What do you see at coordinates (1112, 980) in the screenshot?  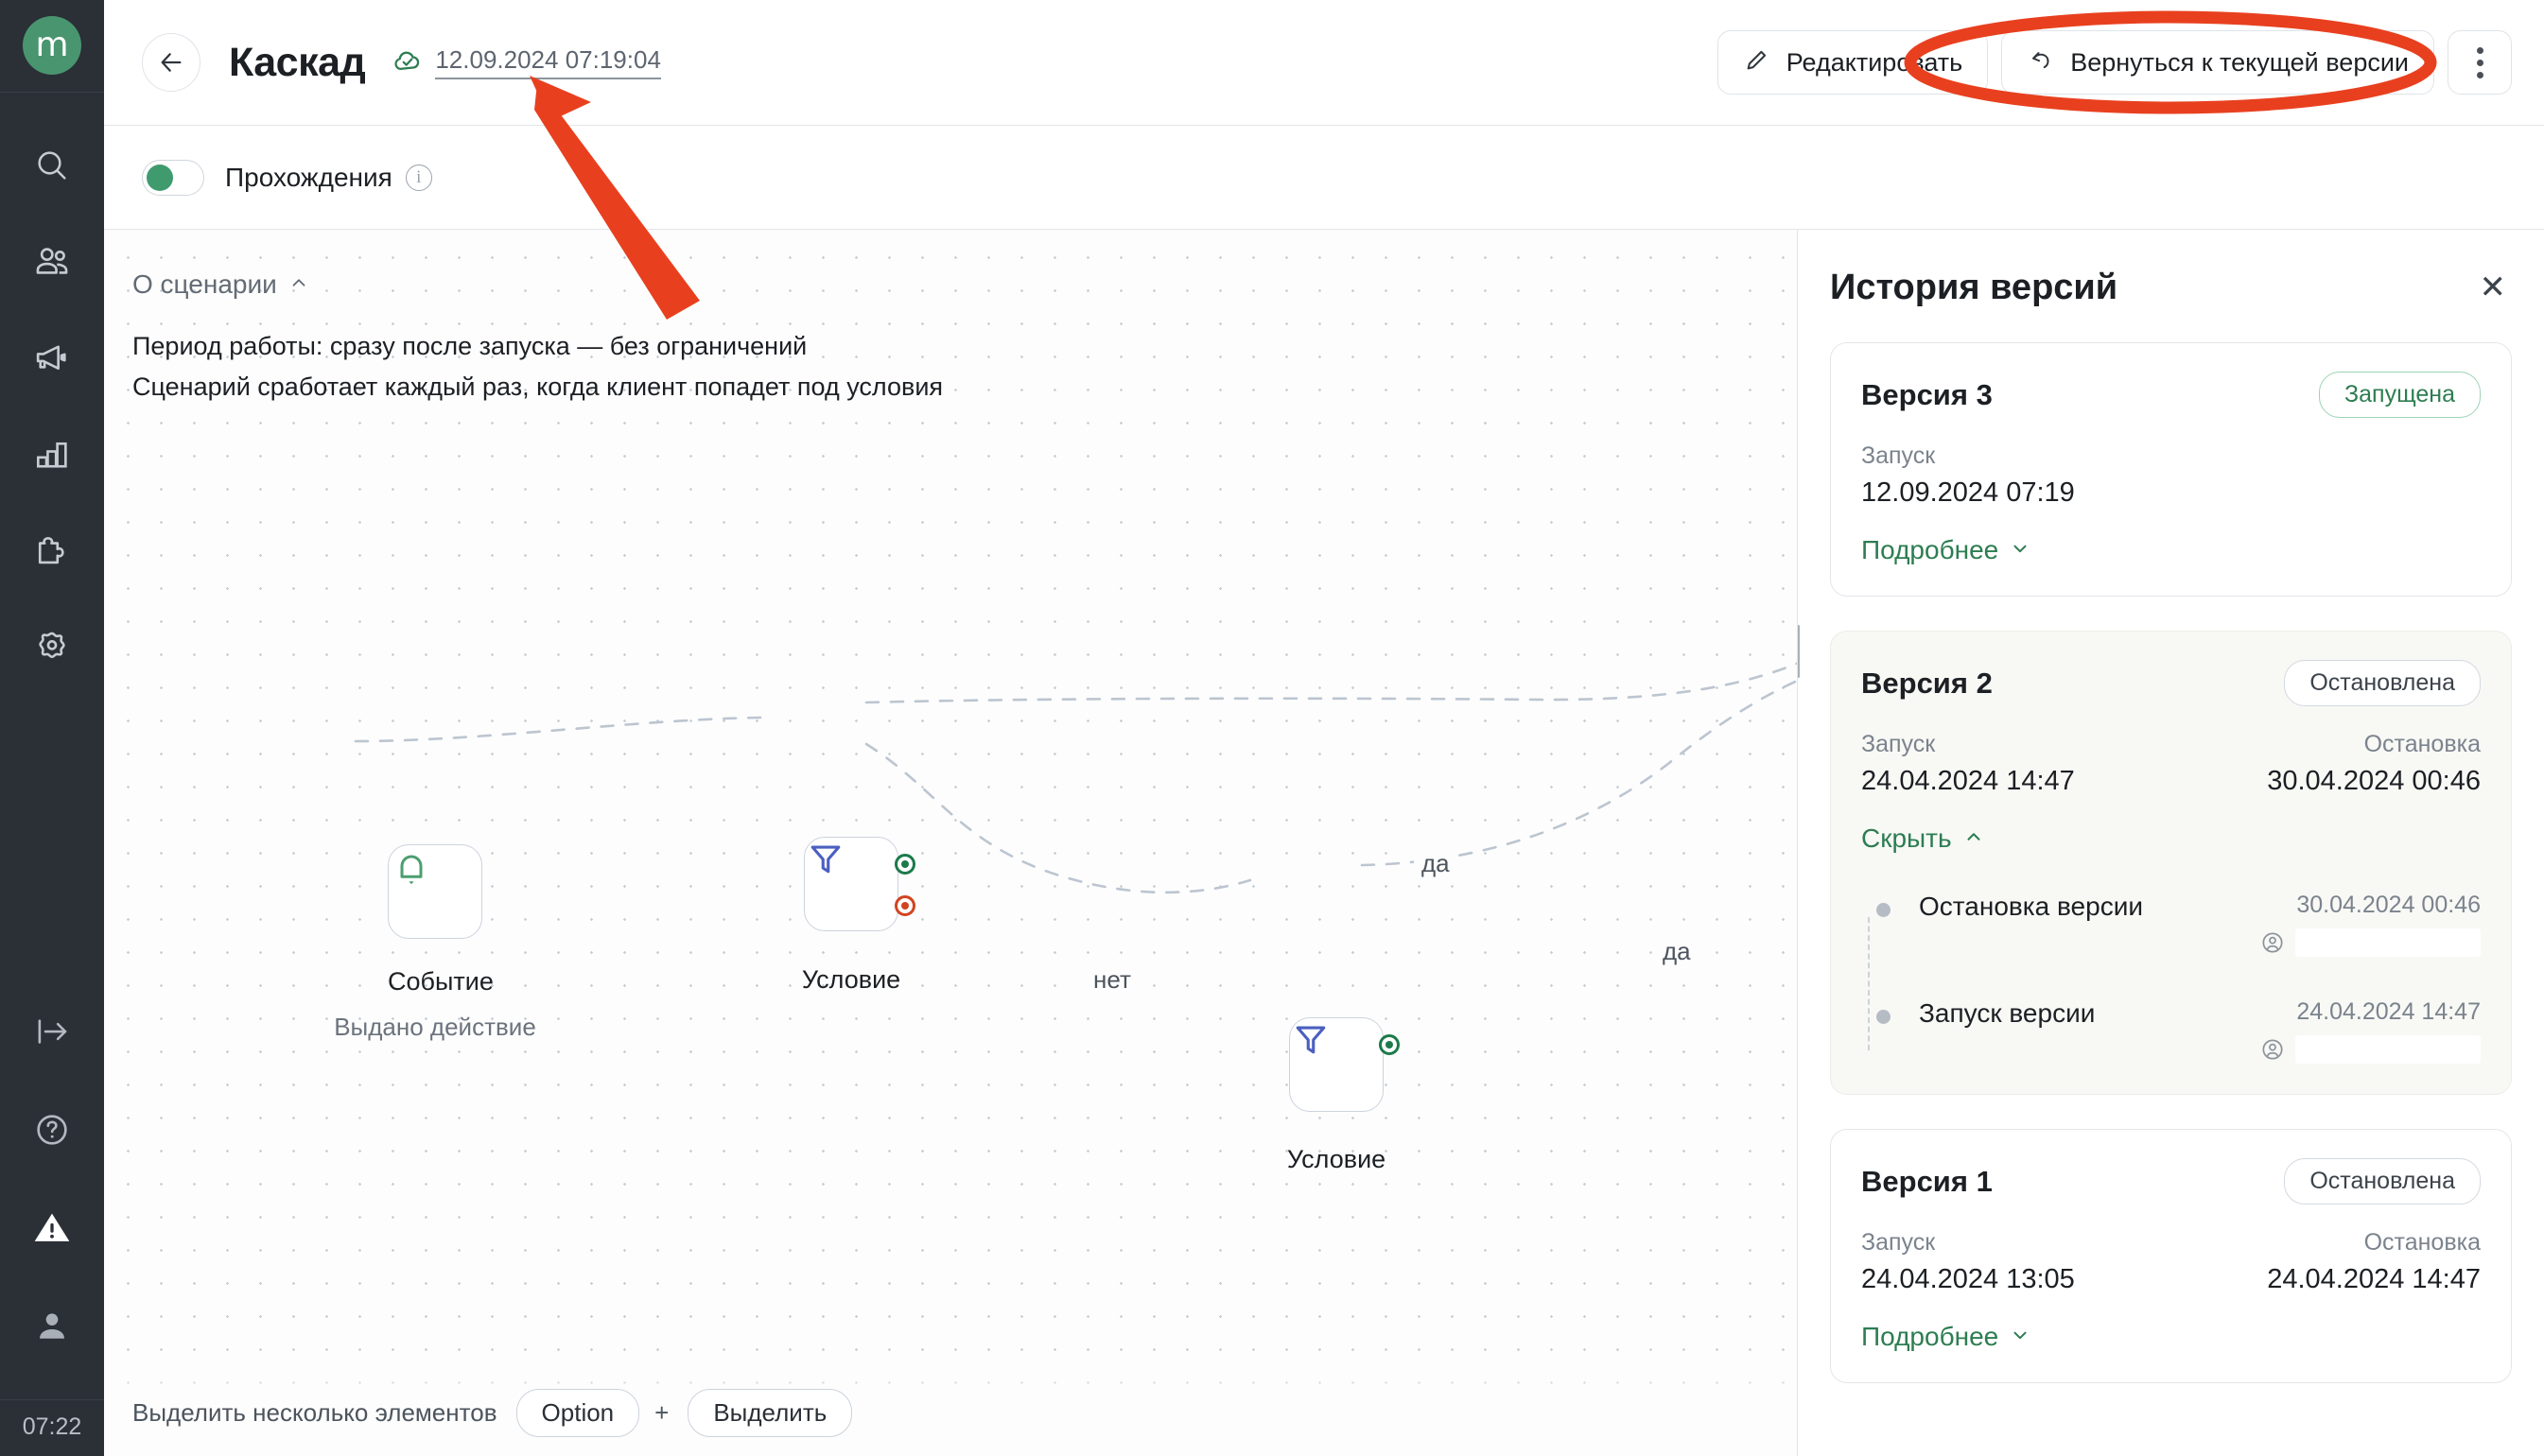 I see `edge-label-no: нет` at bounding box center [1112, 980].